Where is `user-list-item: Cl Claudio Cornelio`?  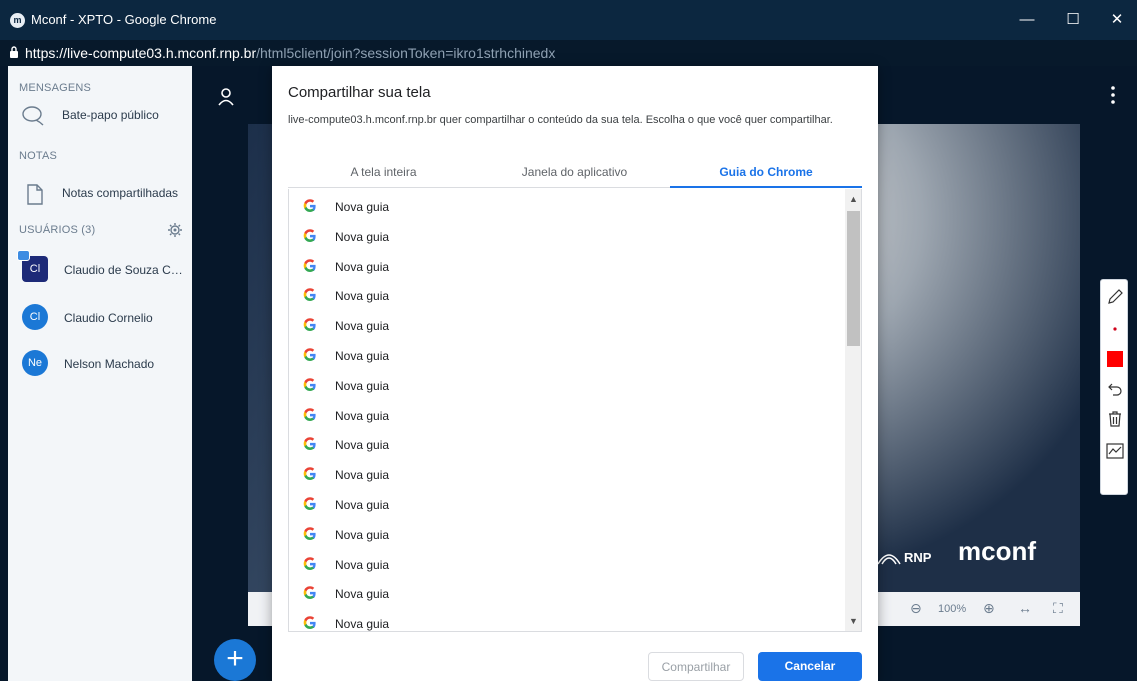
user-list-item: Cl Claudio Cornelio is located at coordinates (100, 318).